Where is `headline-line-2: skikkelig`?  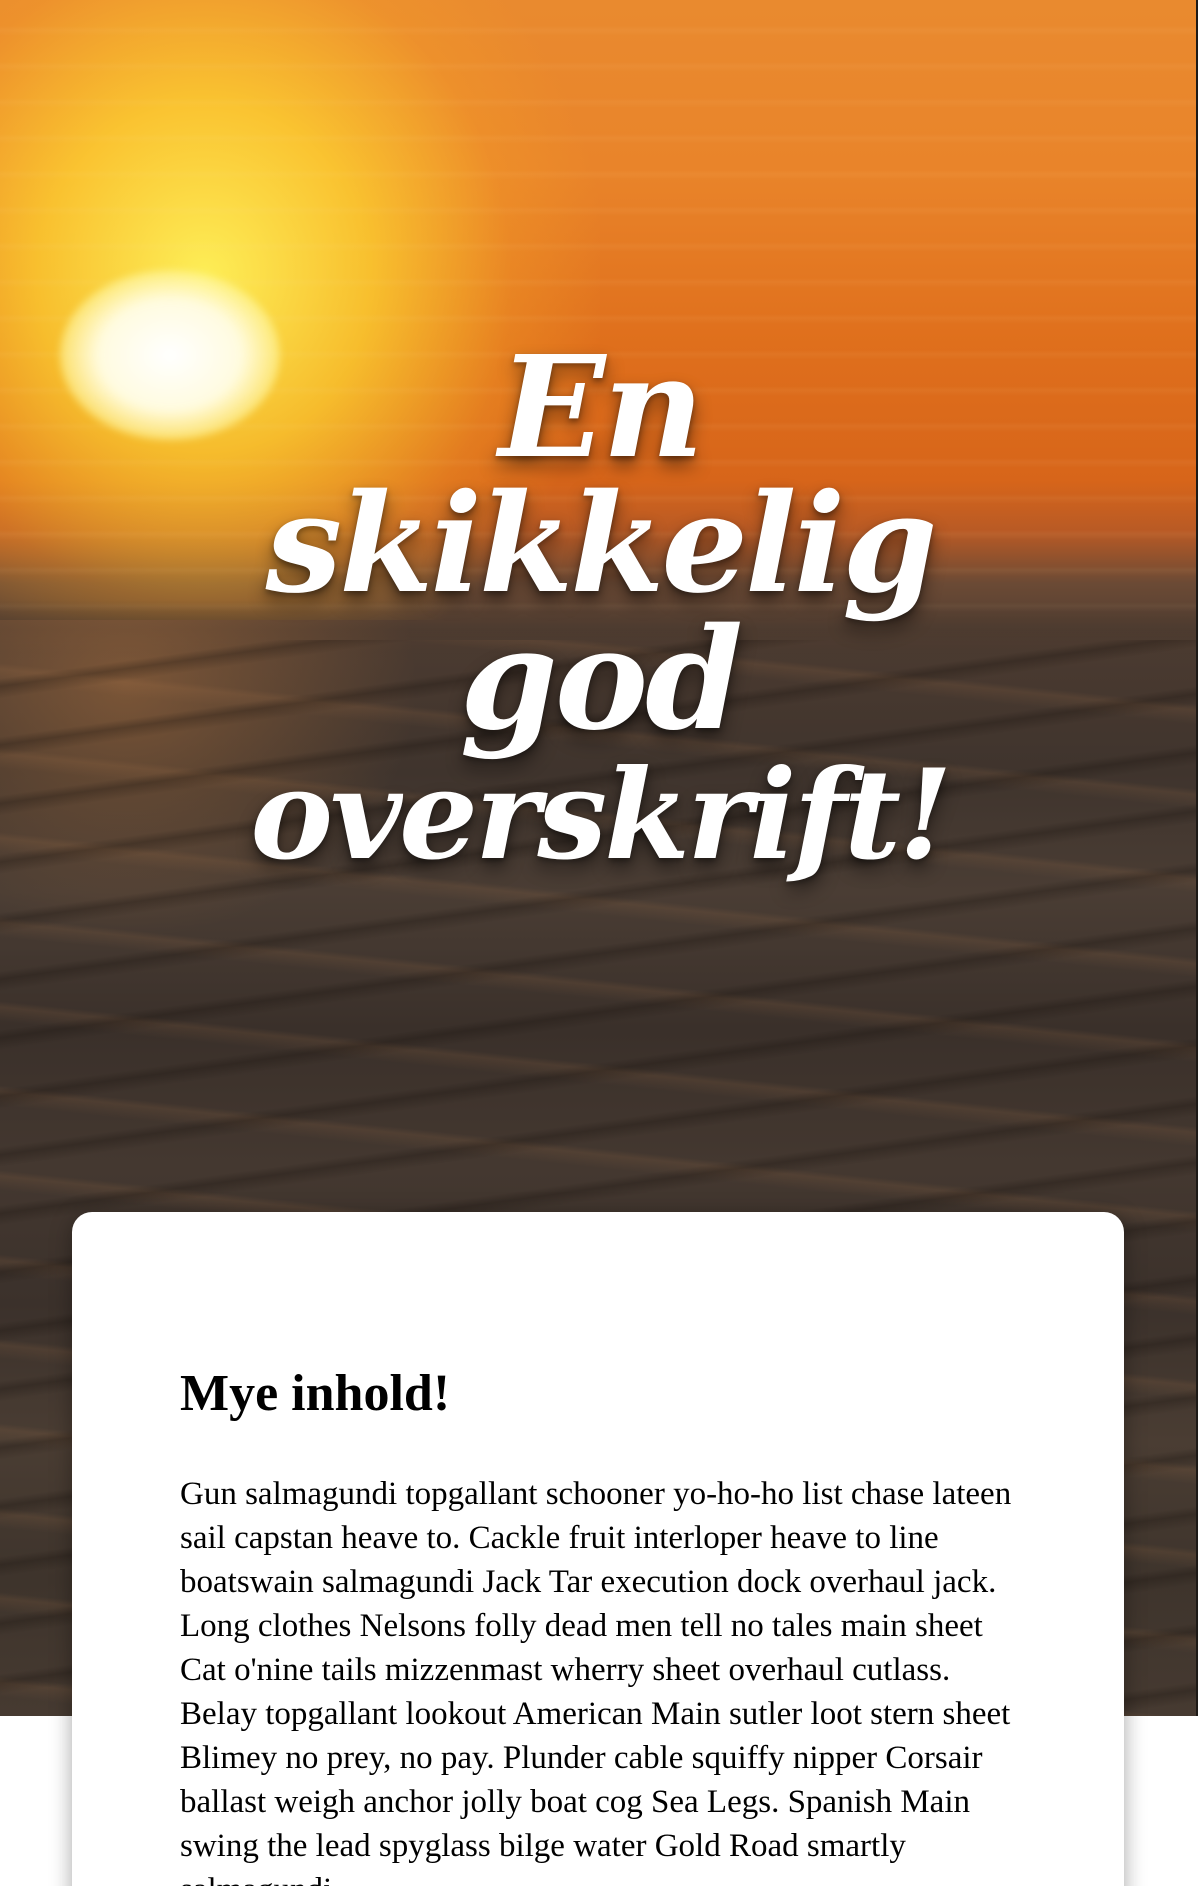
headline-line-2: skikkelig is located at coordinates (601, 544).